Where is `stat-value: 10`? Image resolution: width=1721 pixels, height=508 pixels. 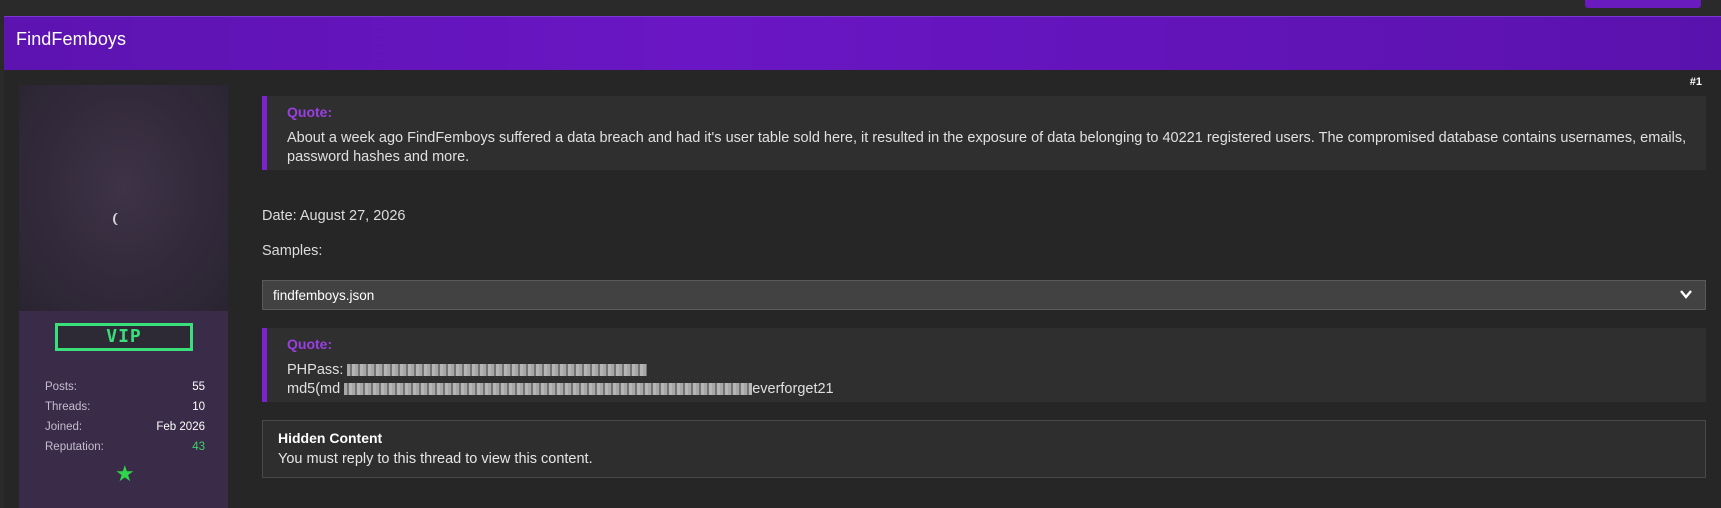
stat-value: 10 is located at coordinates (198, 407).